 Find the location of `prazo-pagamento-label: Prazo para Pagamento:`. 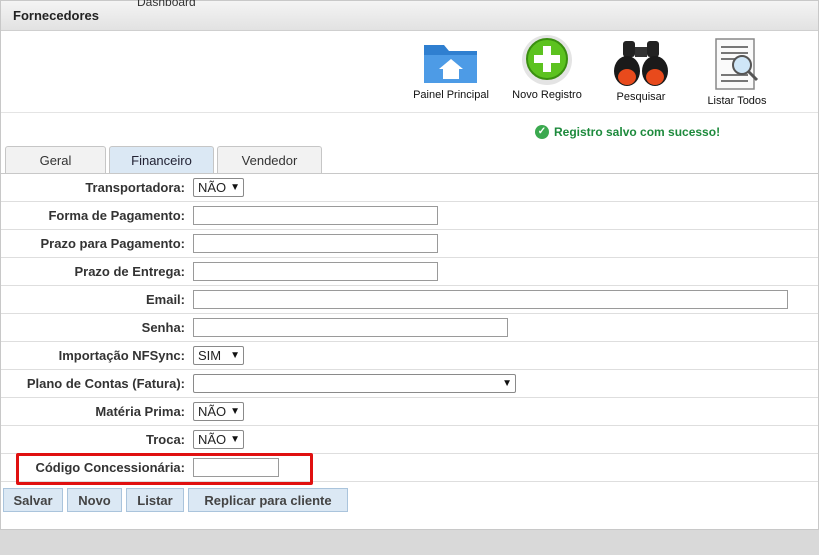

prazo-pagamento-label: Prazo para Pagamento: is located at coordinates (113, 243).